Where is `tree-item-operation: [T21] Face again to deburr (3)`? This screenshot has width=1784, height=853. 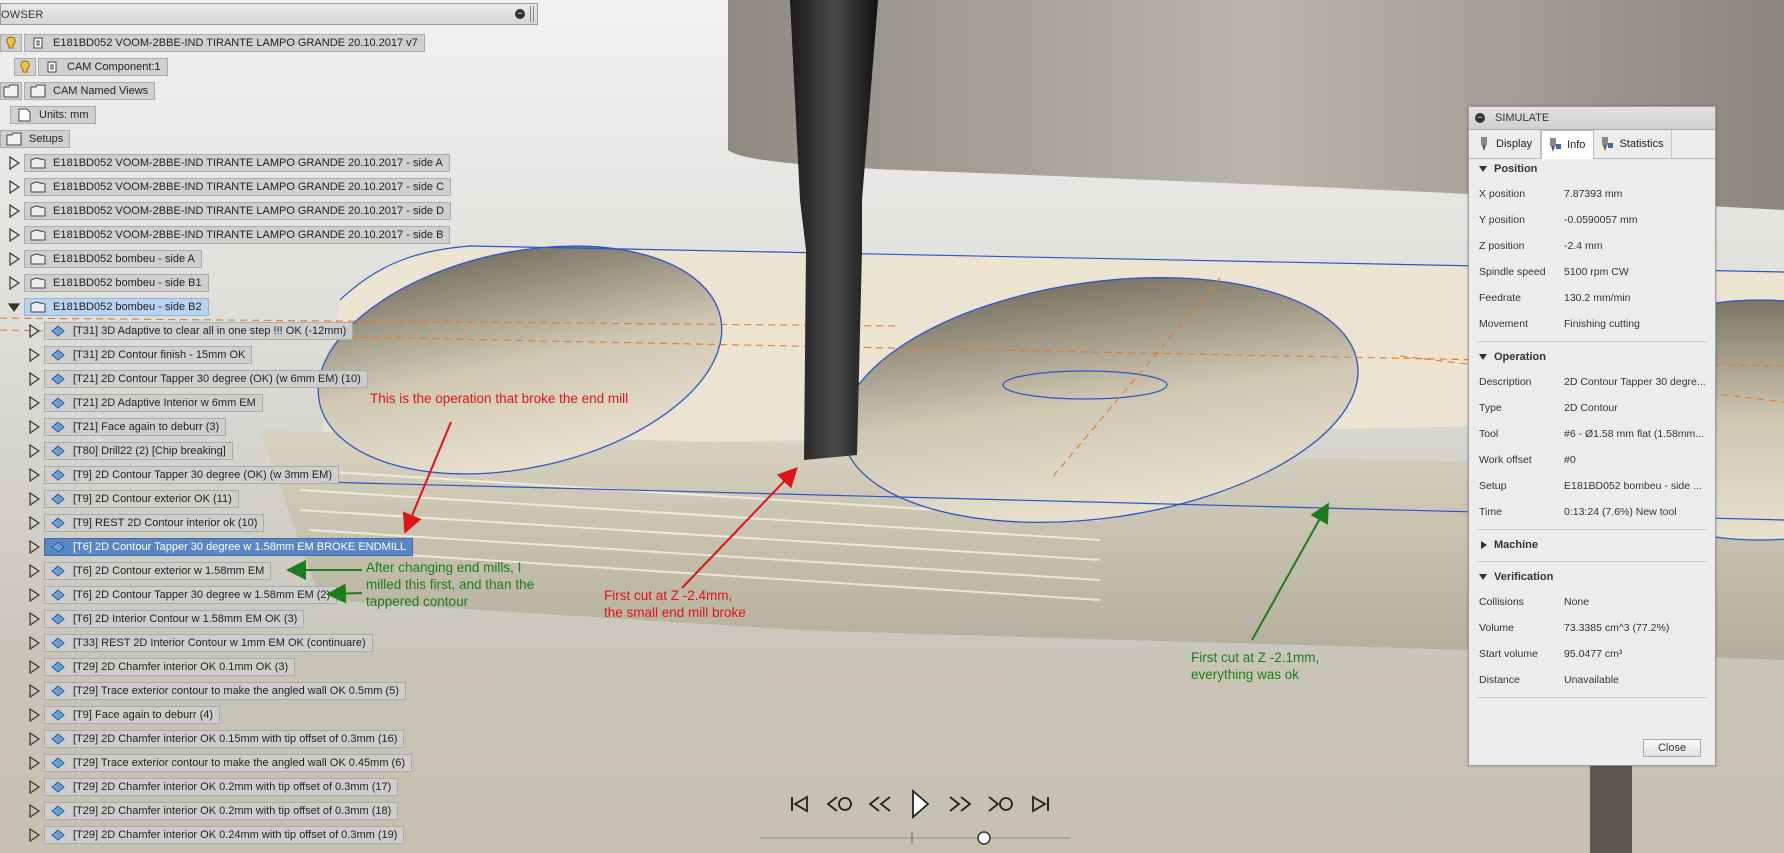
tree-item-operation: [T21] Face again to deburr (3) is located at coordinates (127, 427).